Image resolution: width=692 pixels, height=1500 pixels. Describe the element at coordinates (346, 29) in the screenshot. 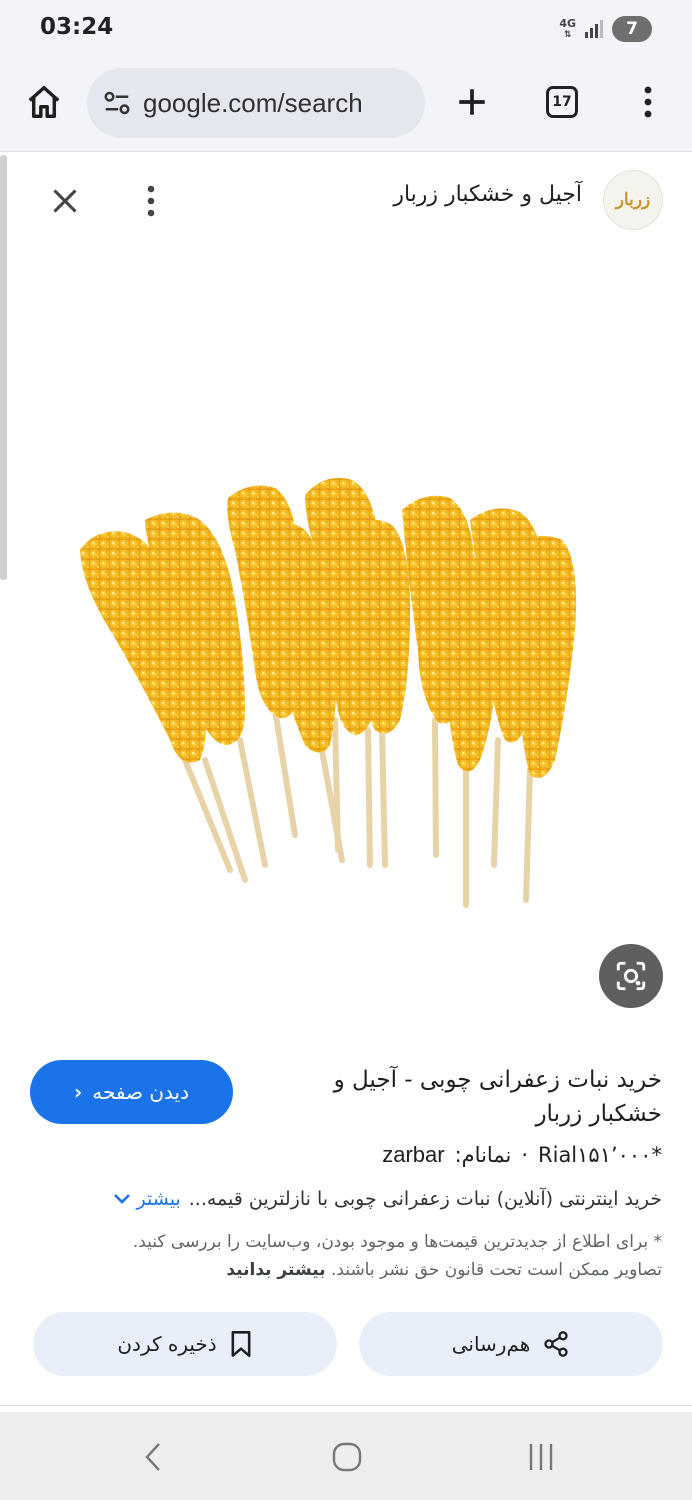

I see `status-bar: 03:24 4G ⇅ 7` at that location.